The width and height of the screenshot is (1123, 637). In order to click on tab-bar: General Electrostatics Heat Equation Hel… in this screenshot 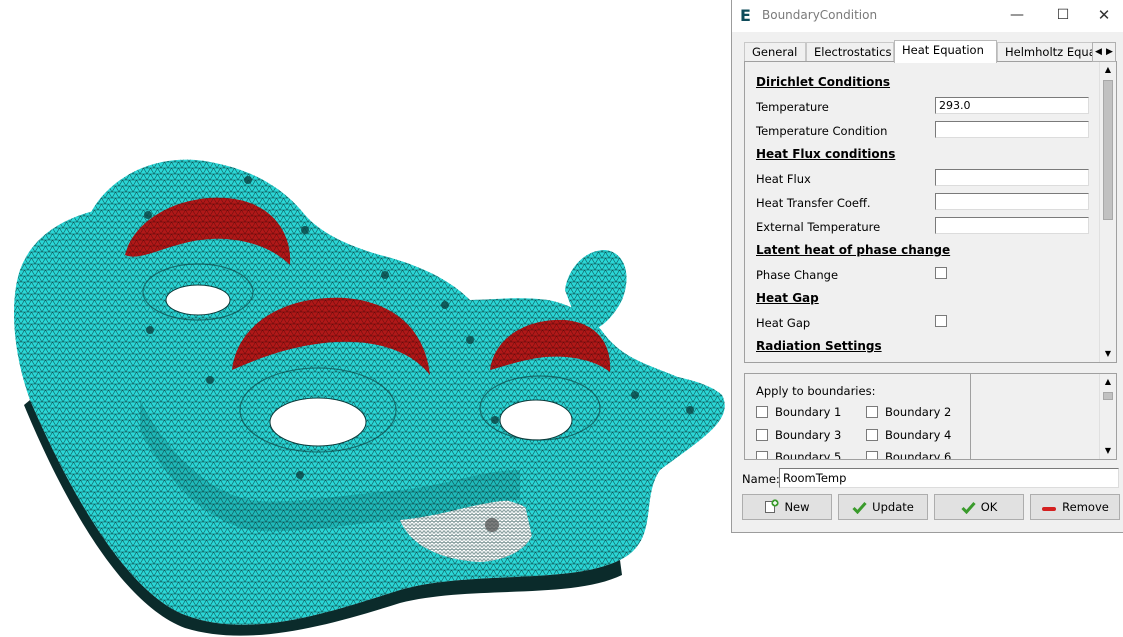, I will do `click(930, 51)`.